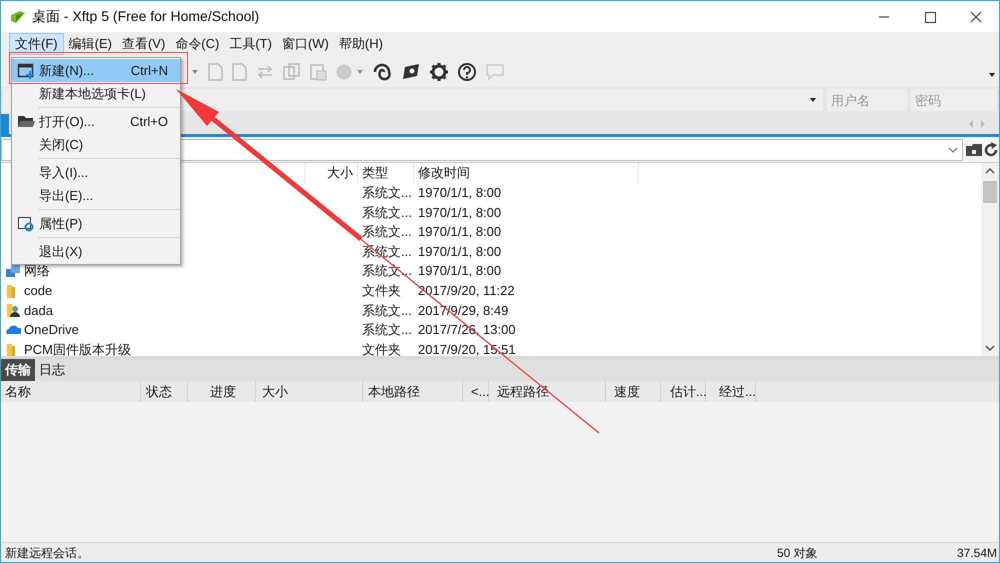 The height and width of the screenshot is (563, 1000). Describe the element at coordinates (96, 121) in the screenshot. I see `menu-item: 打开(O)... Ctrl+O` at that location.